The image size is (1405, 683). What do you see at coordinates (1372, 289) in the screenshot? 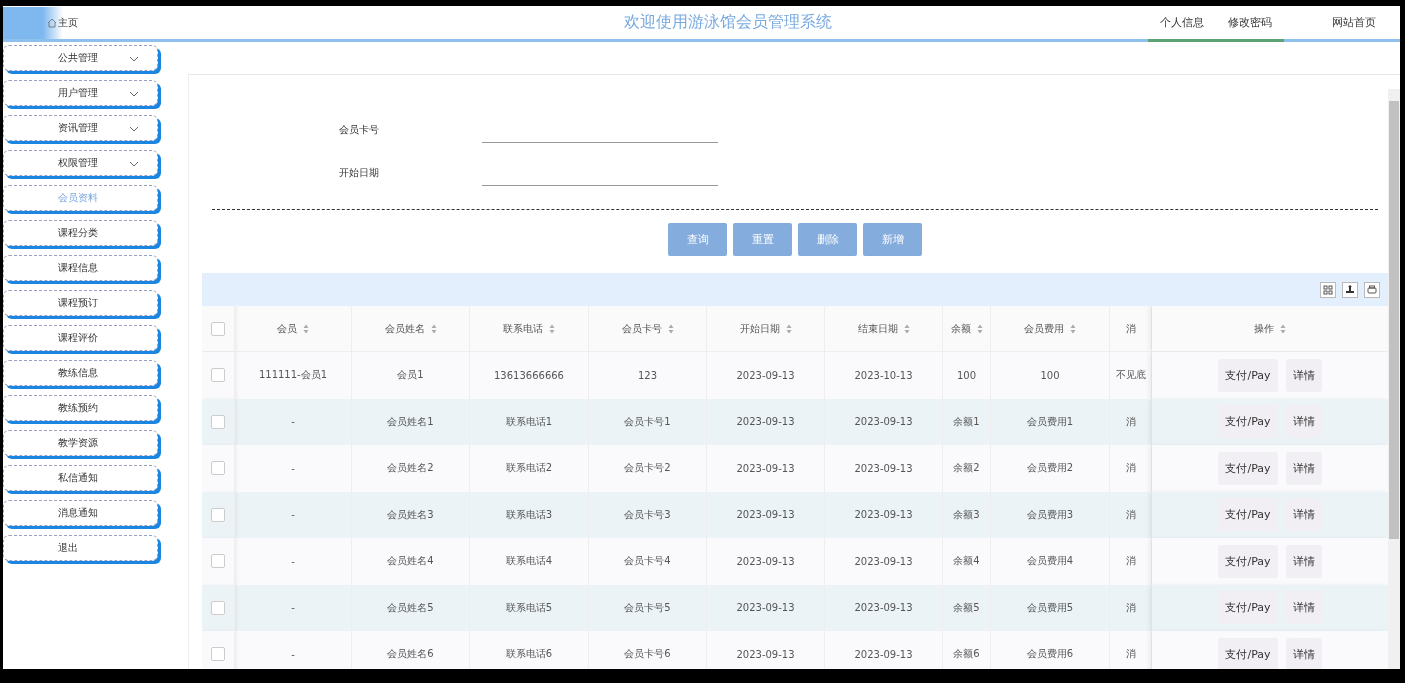
I see `print-icon` at bounding box center [1372, 289].